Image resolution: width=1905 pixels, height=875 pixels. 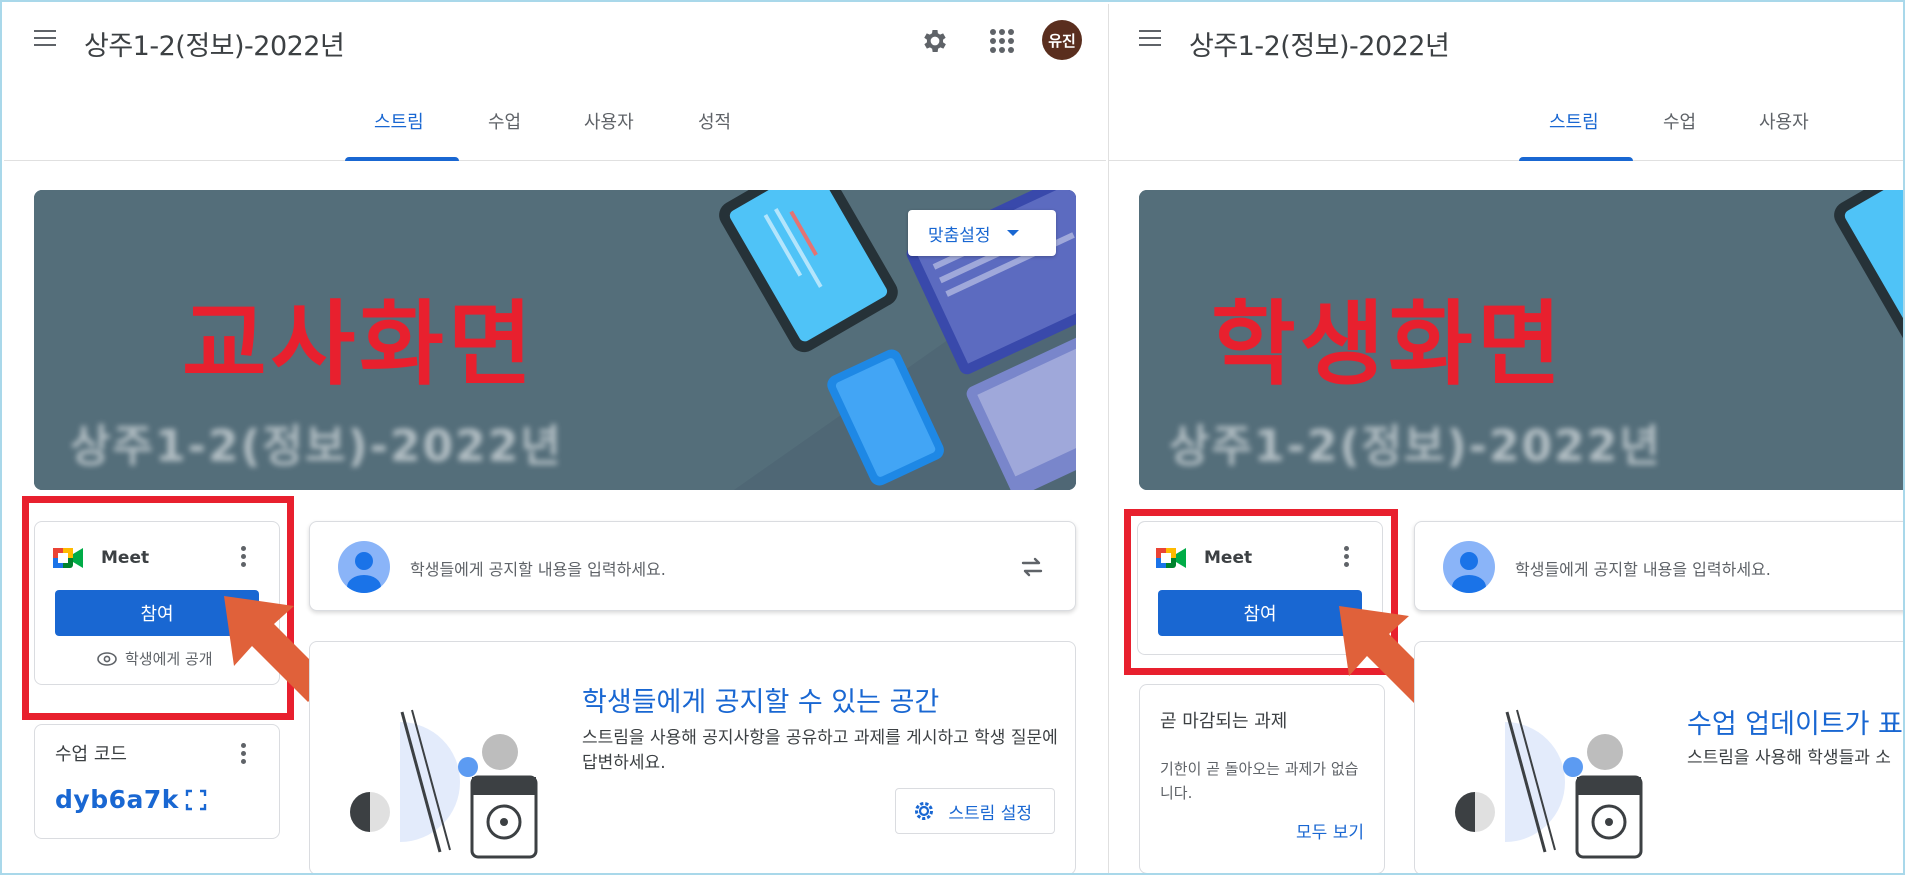 I want to click on tab-grades: 성적, so click(x=714, y=121).